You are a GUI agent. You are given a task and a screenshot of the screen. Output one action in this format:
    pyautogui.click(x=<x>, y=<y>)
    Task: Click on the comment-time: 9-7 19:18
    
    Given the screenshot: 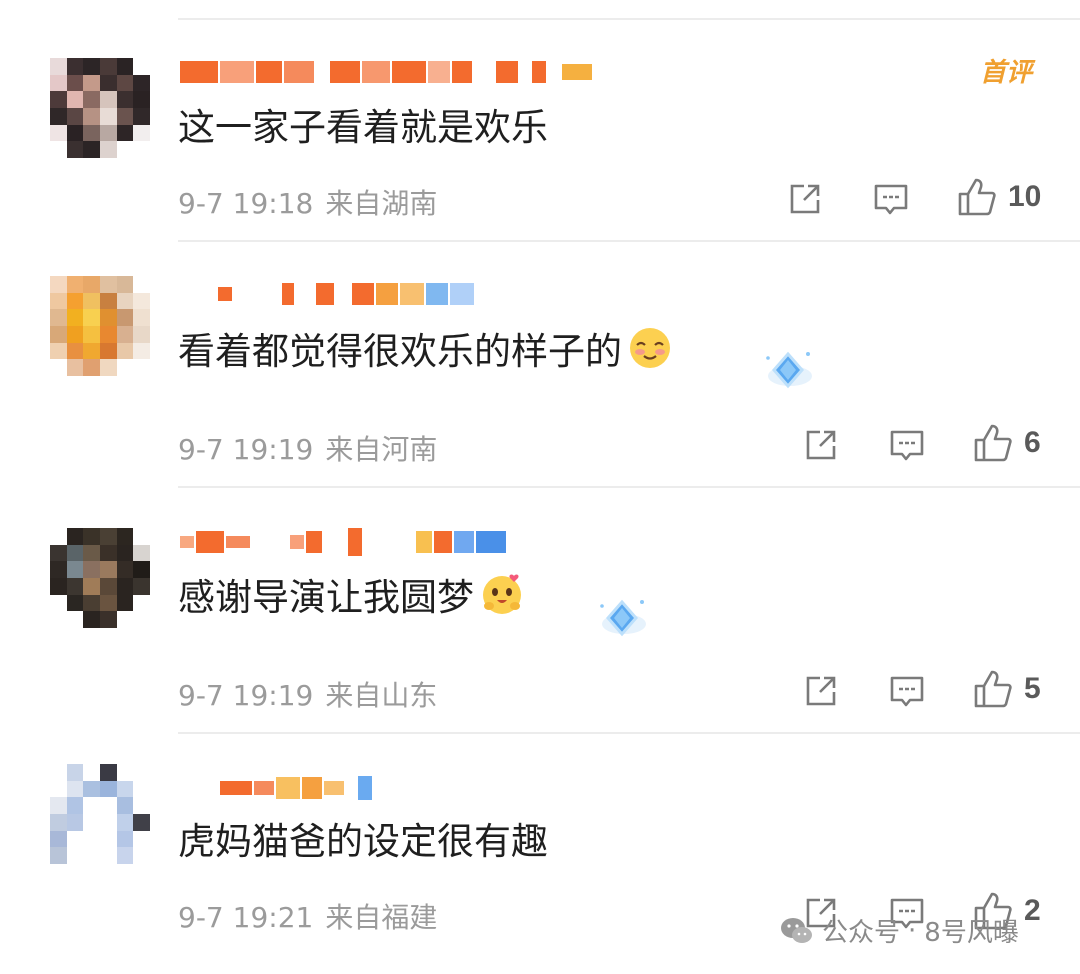 What is the action you would take?
    pyautogui.click(x=246, y=203)
    